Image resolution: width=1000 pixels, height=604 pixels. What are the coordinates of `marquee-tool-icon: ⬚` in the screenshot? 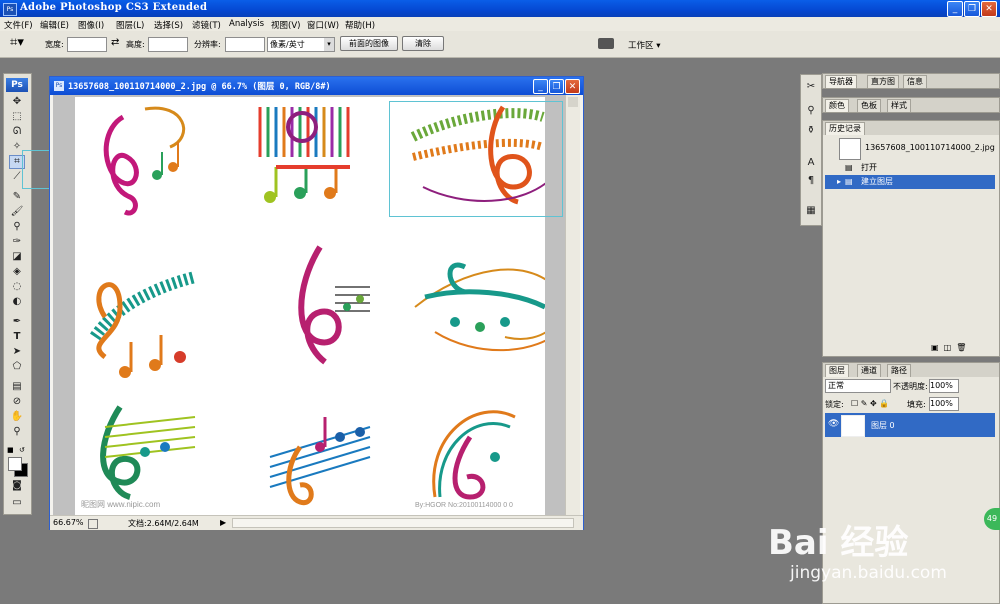 It's located at (17, 117).